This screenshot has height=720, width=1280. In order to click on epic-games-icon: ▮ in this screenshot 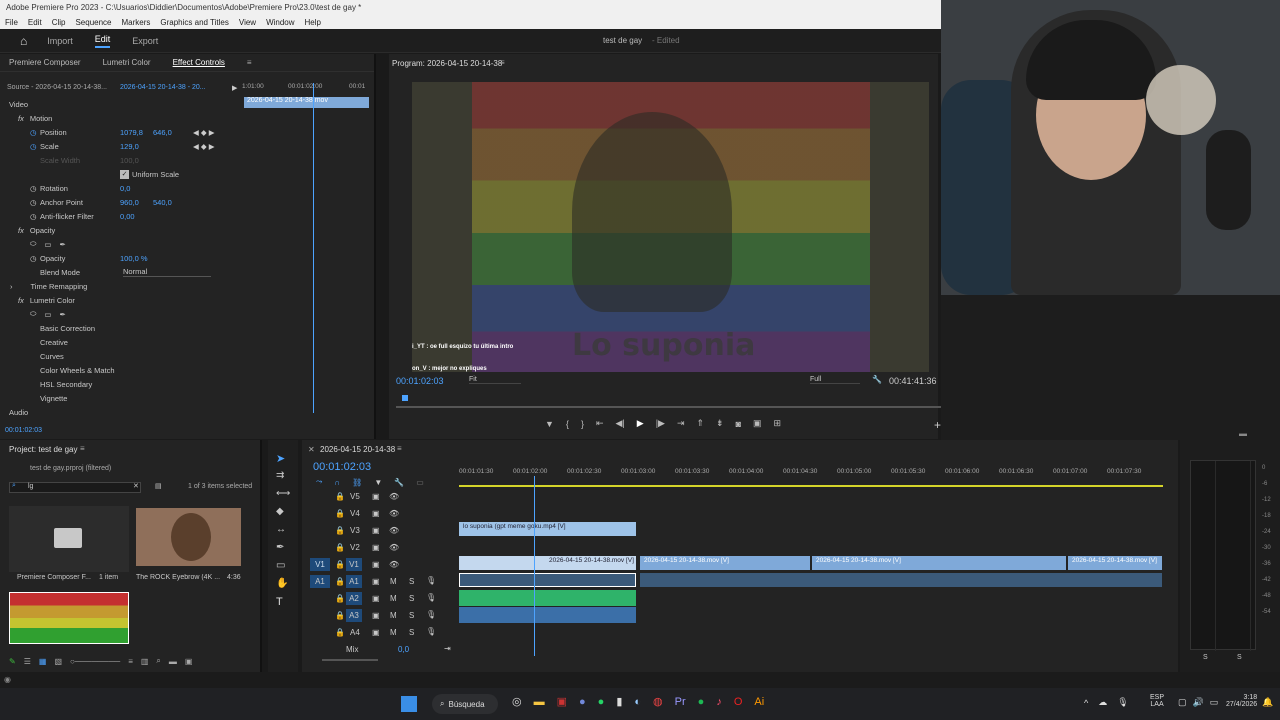, I will do `click(619, 701)`.